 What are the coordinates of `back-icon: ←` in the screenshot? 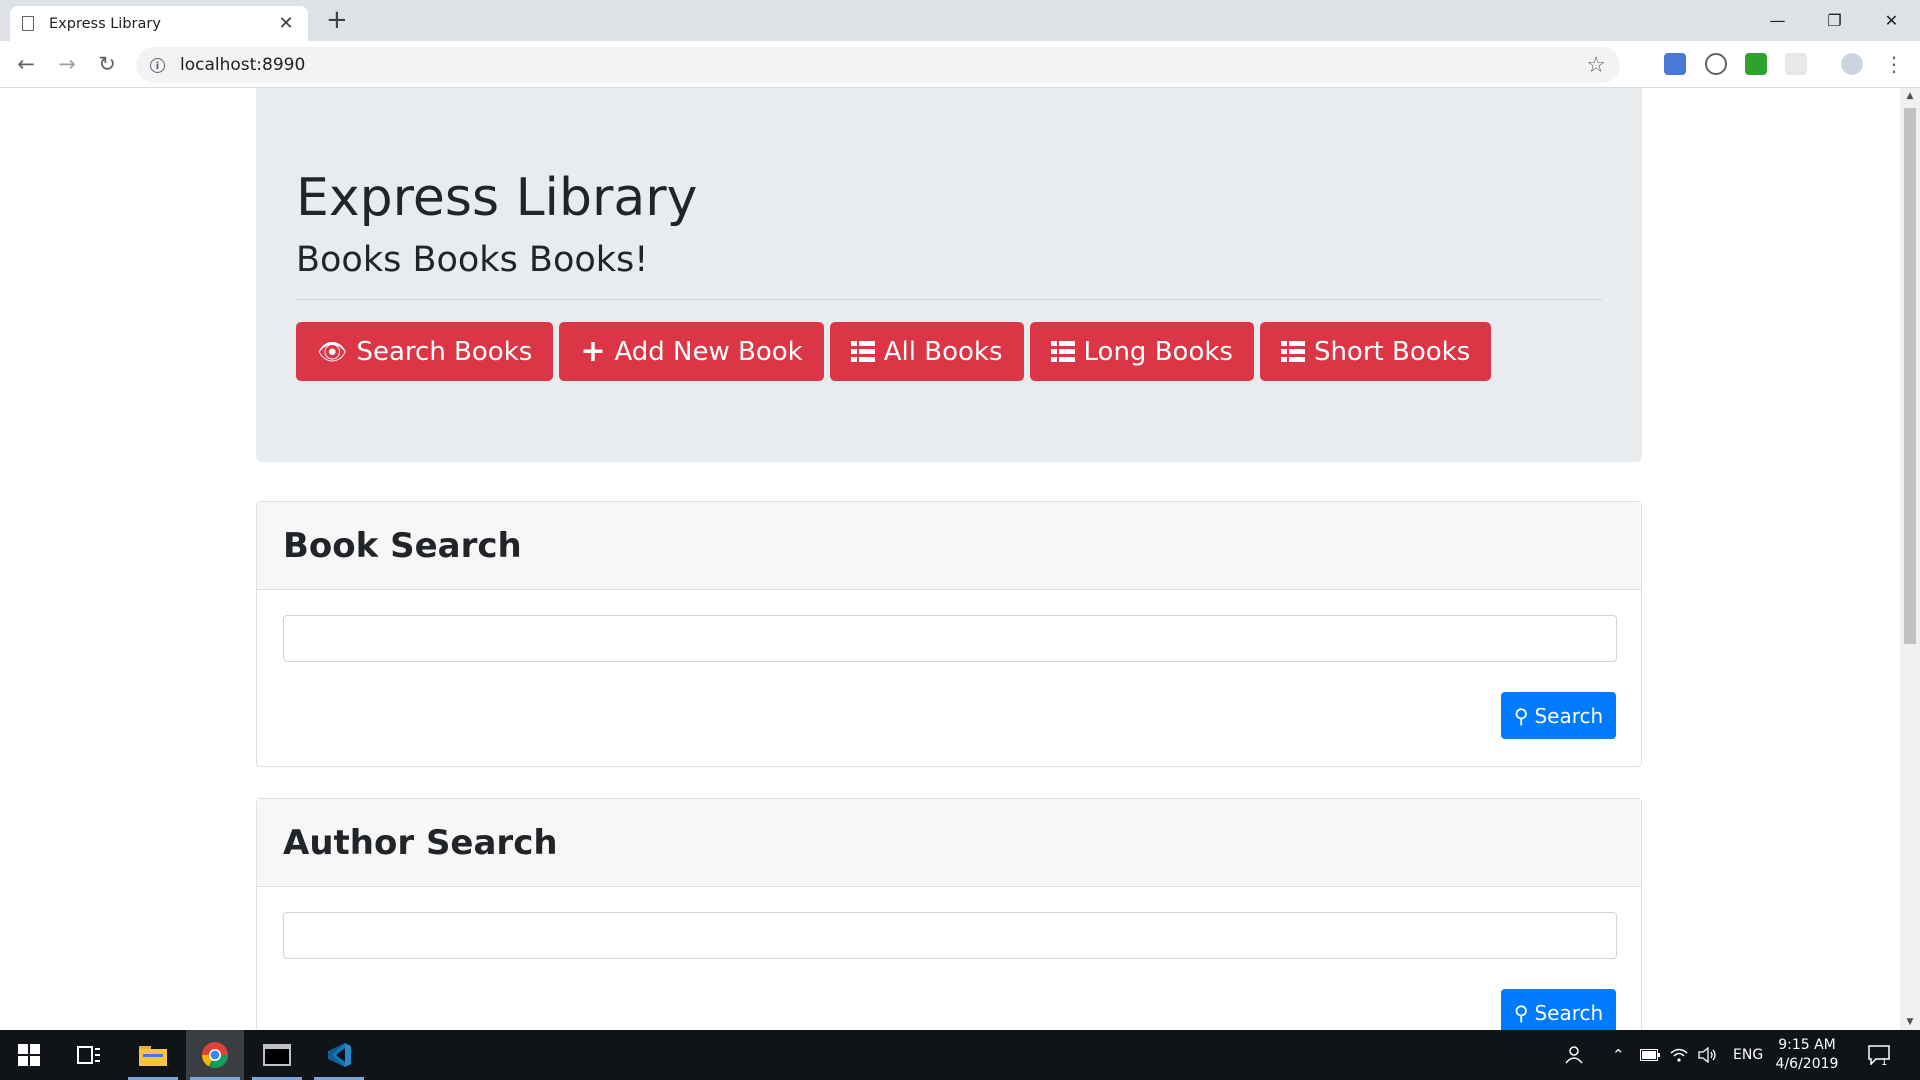 It's located at (26, 64).